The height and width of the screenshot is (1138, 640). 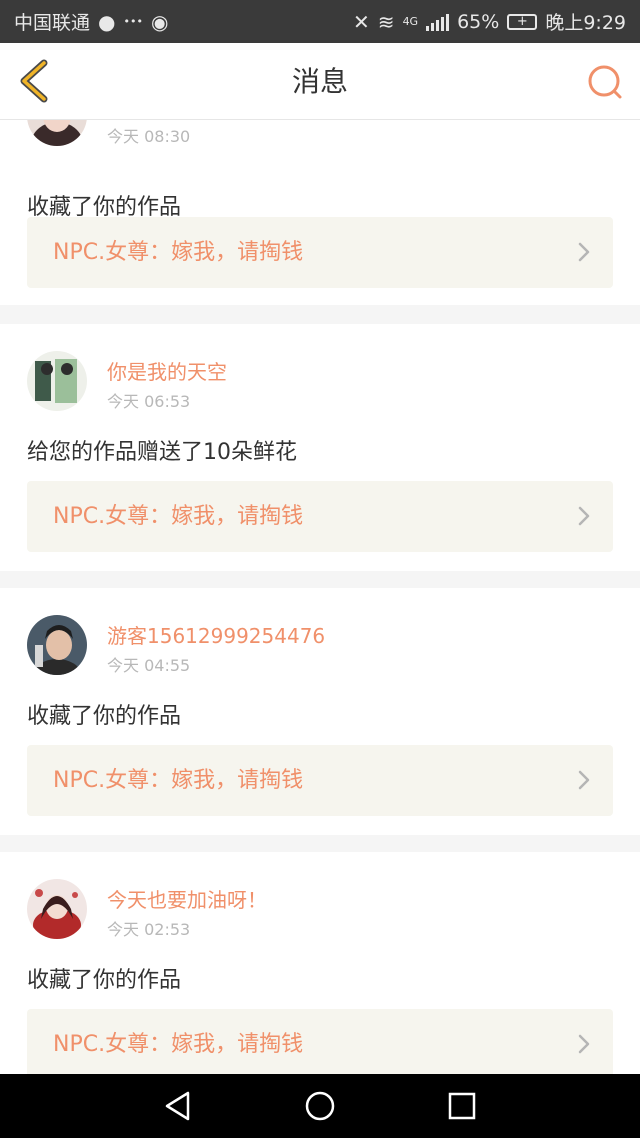 I want to click on message-time: 今天 04:55, so click(x=149, y=665).